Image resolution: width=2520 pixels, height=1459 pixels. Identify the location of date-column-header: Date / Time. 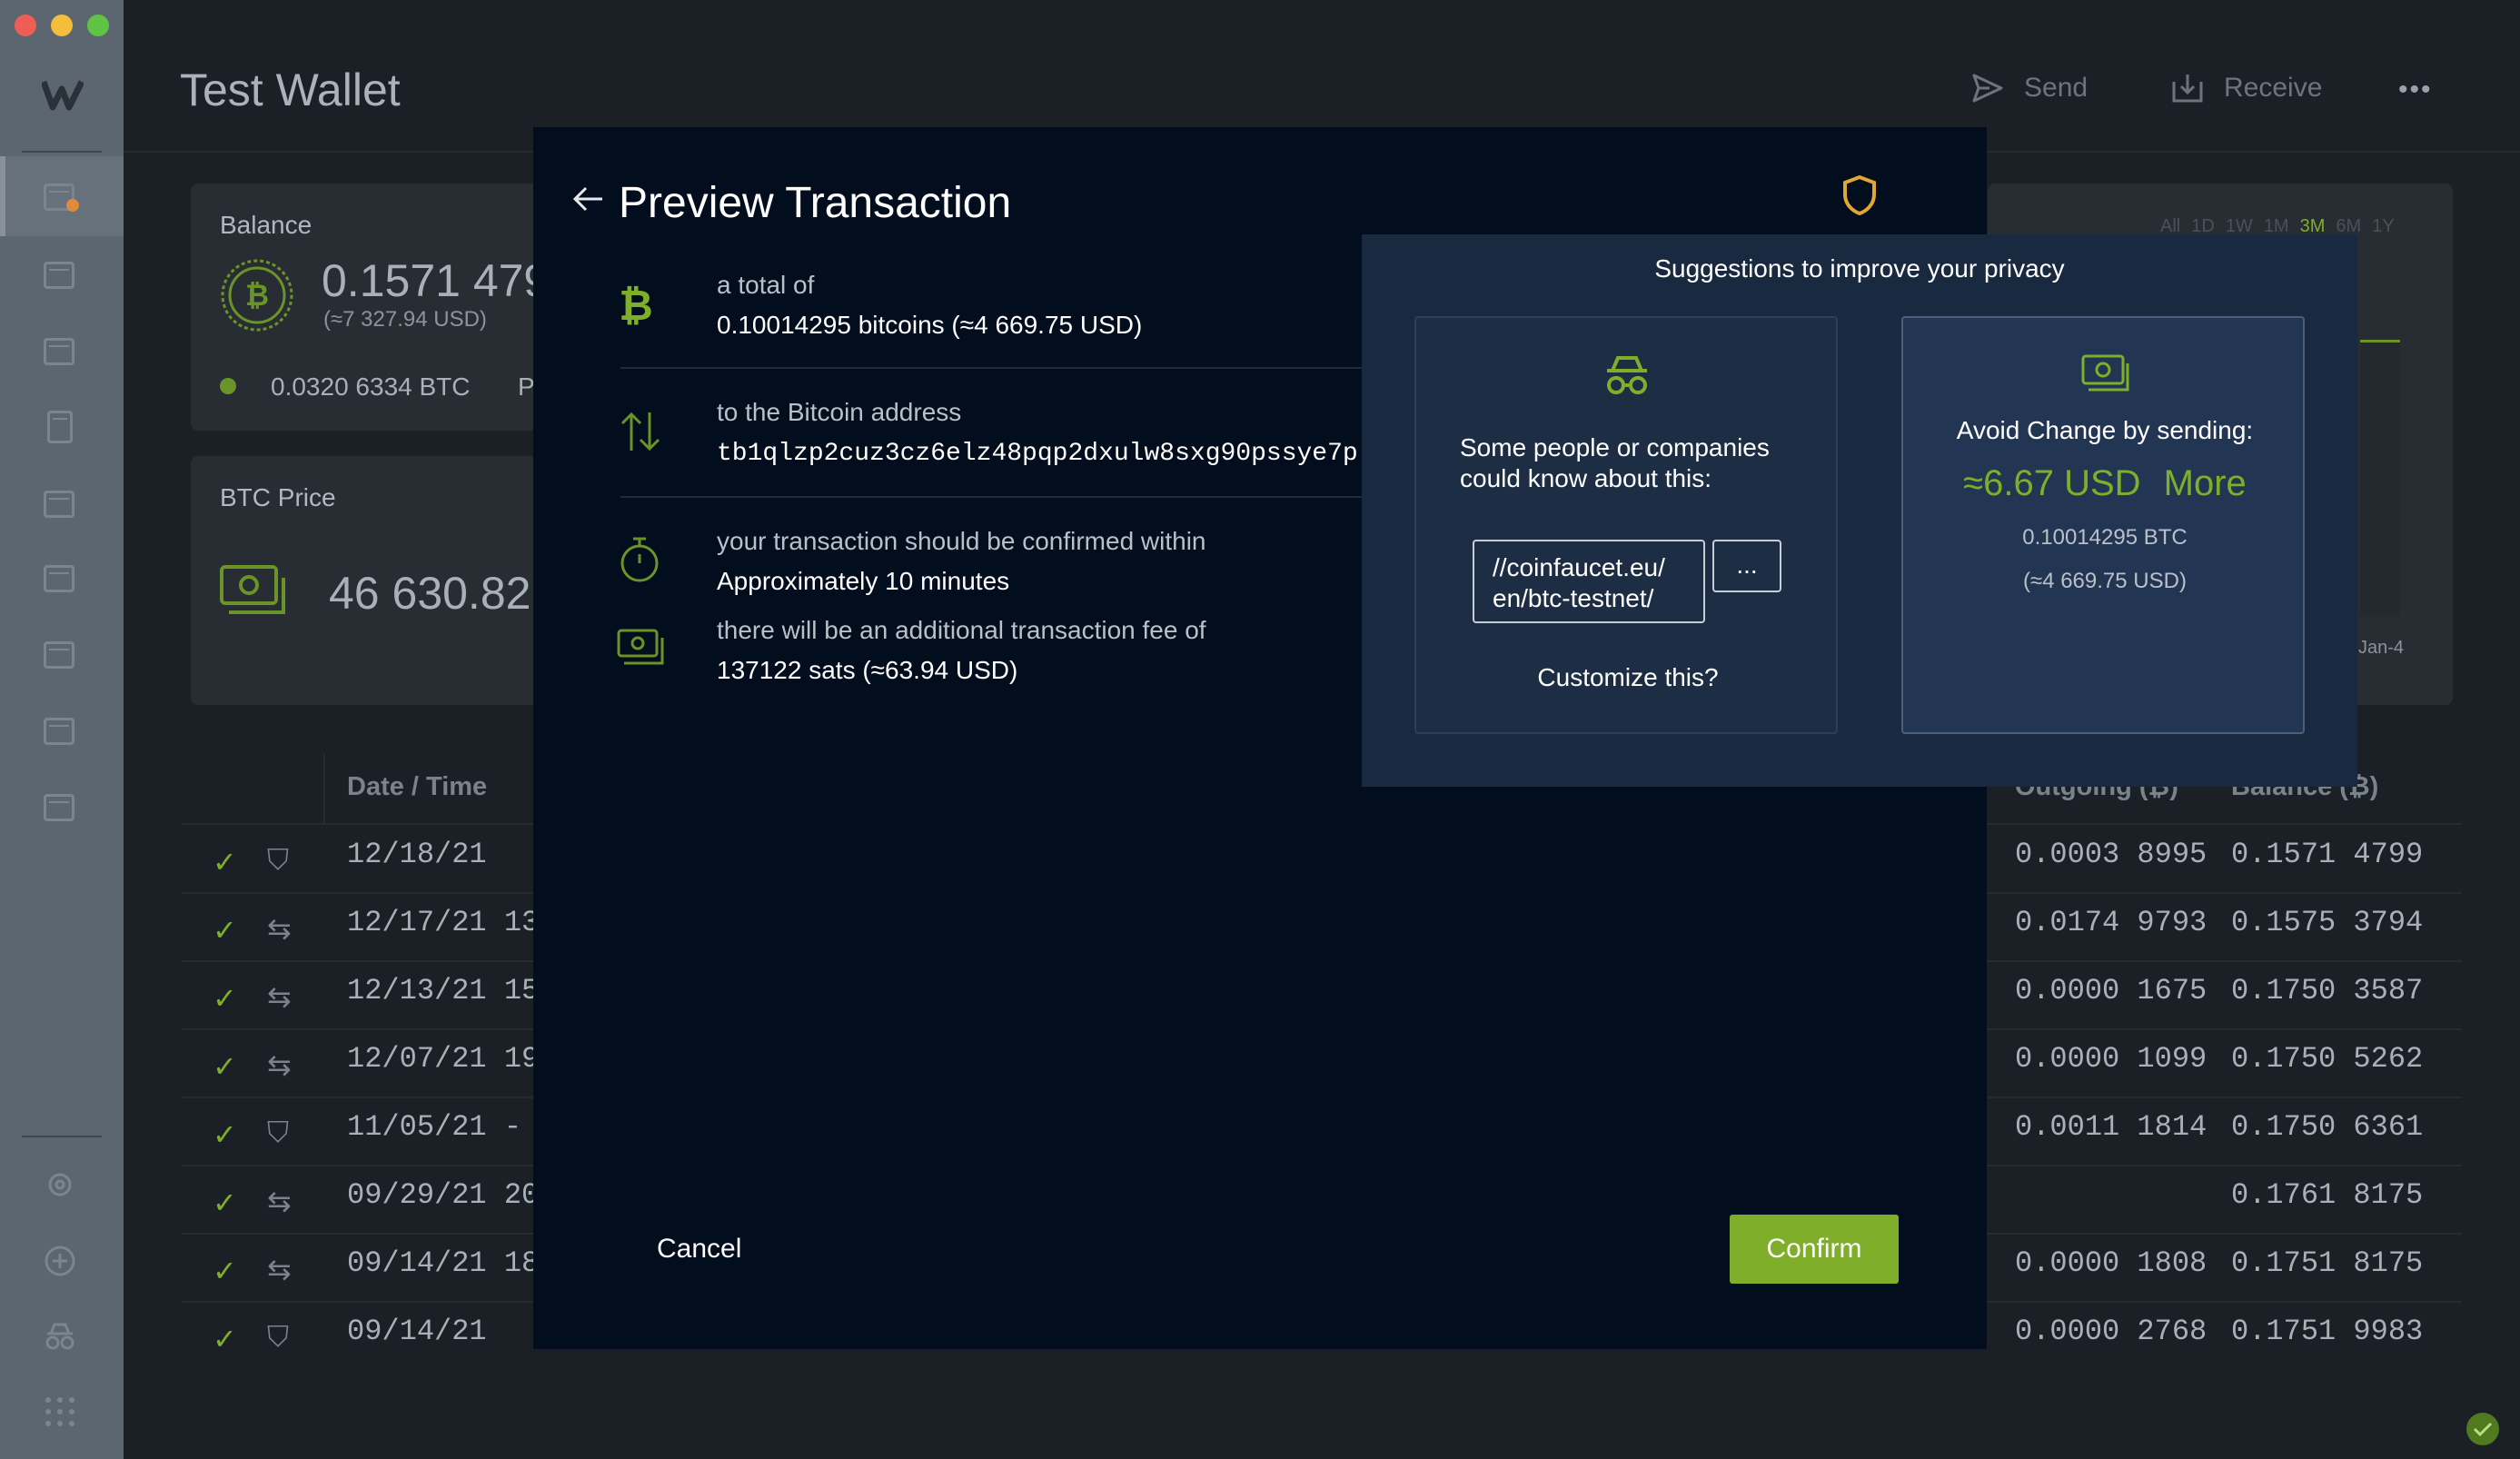
(417, 787).